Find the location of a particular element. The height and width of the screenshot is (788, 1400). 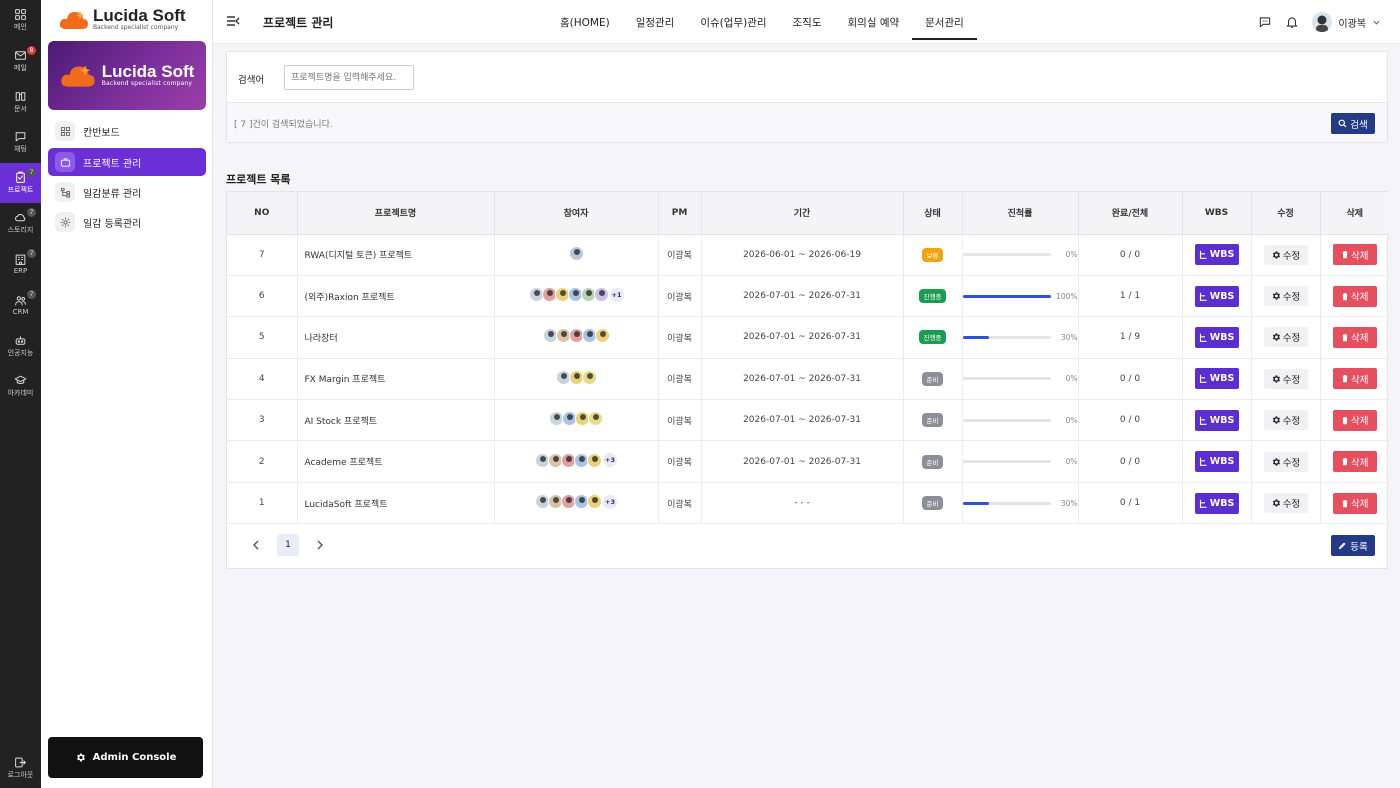

rail-badge: 7 is located at coordinates (31, 212).